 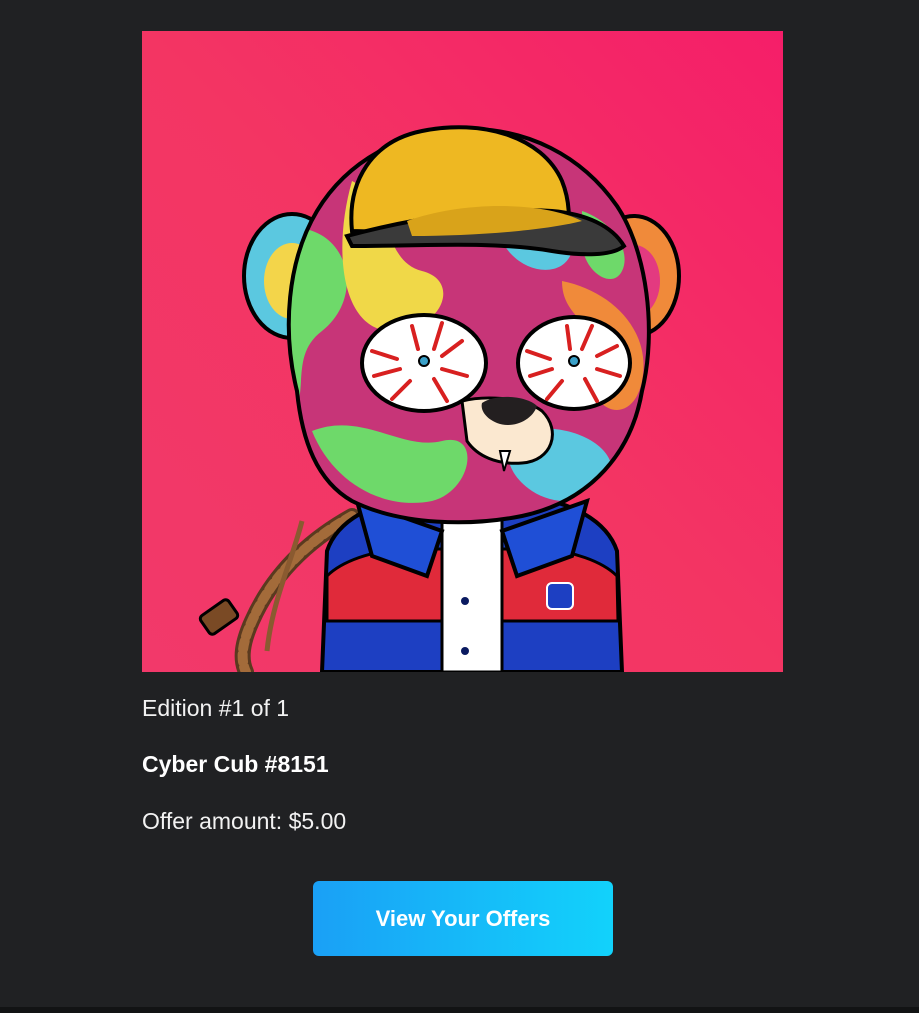 What do you see at coordinates (244, 821) in the screenshot?
I see `offer-amount-text: Offer amount: $5.00` at bounding box center [244, 821].